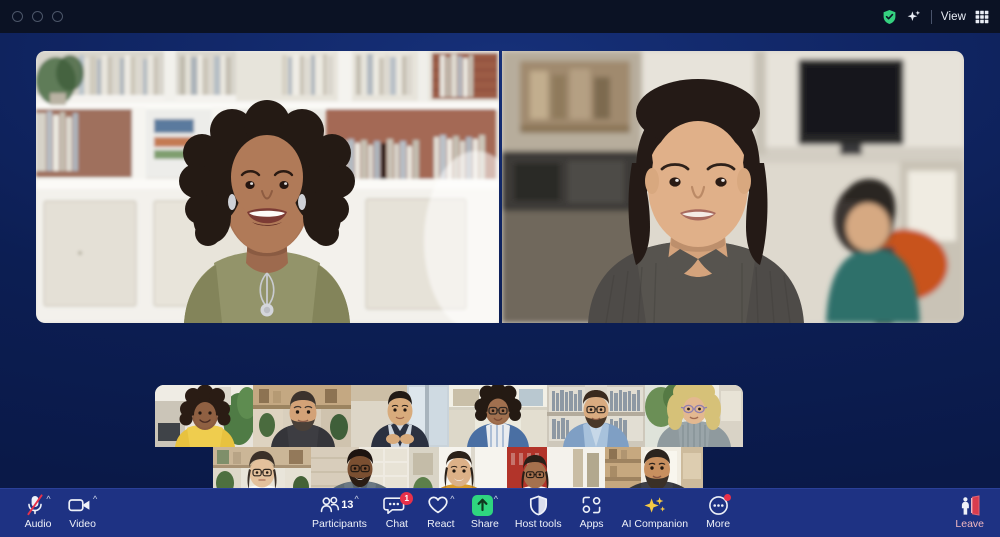 The height and width of the screenshot is (537, 1000). Describe the element at coordinates (931, 16) in the screenshot. I see `titlebar-divider` at that location.